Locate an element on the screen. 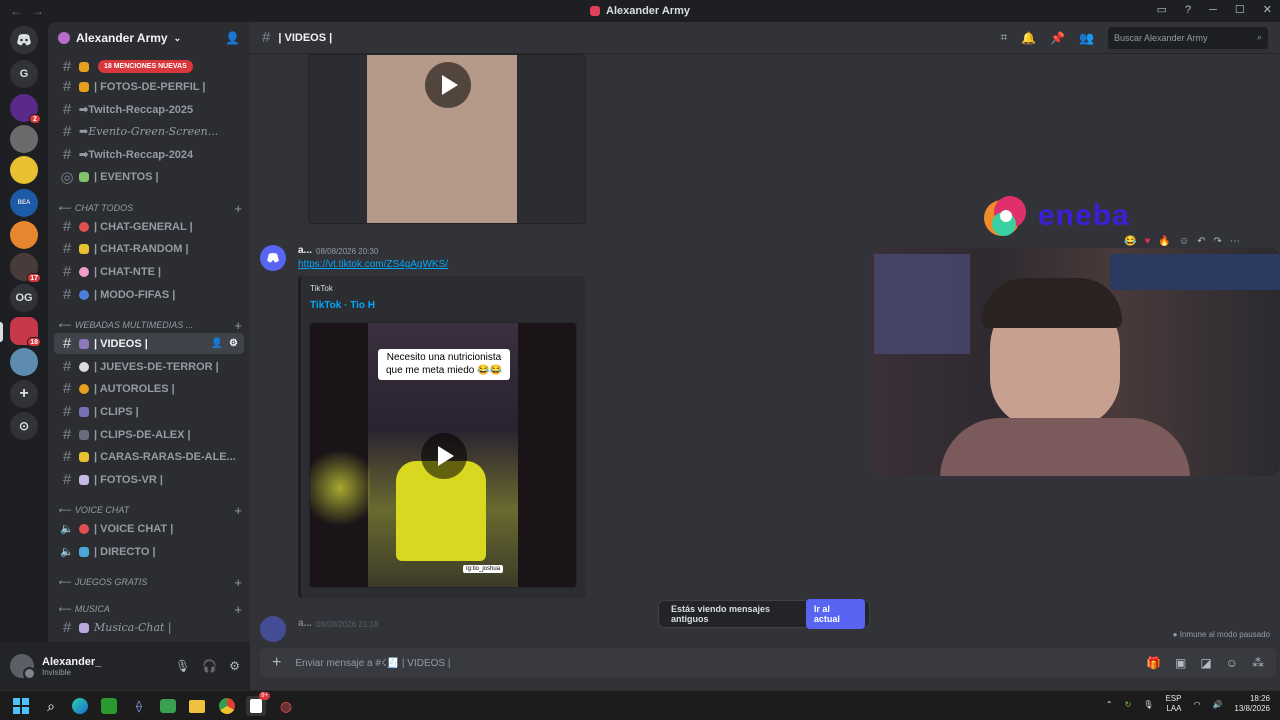  maximize-button: ☐ is located at coordinates (1240, 9).